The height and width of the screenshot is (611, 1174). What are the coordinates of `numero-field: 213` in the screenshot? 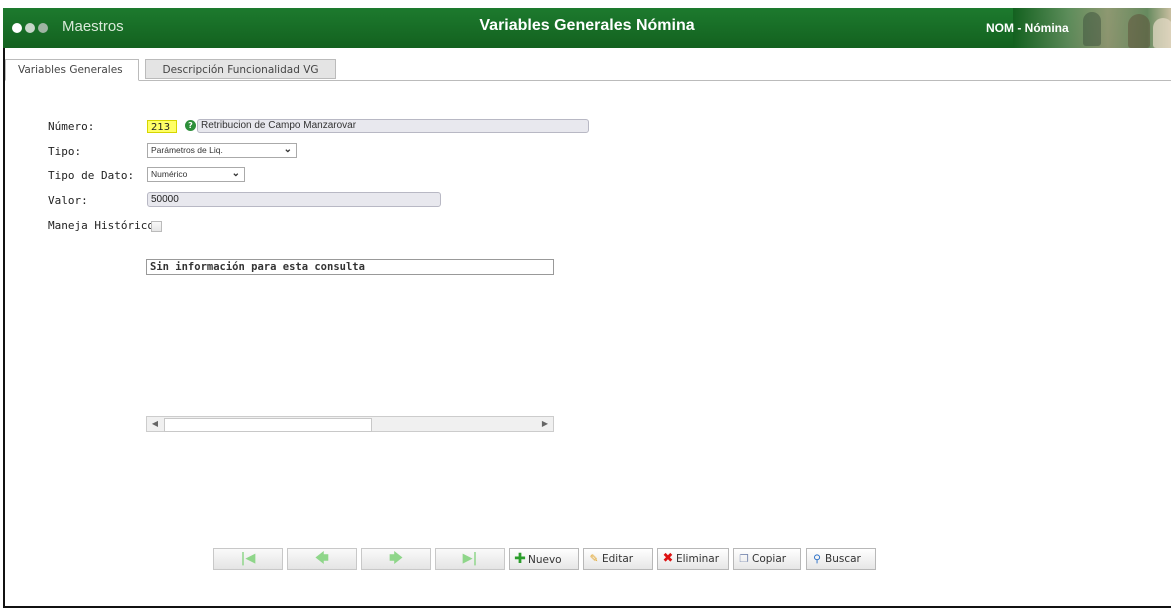 It's located at (162, 126).